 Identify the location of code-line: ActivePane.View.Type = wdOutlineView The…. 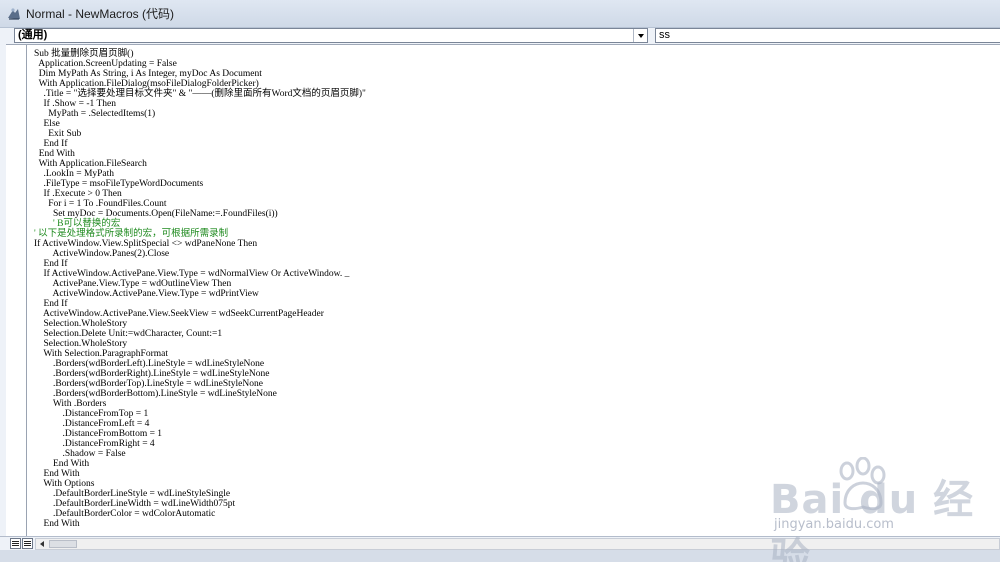
(514, 284).